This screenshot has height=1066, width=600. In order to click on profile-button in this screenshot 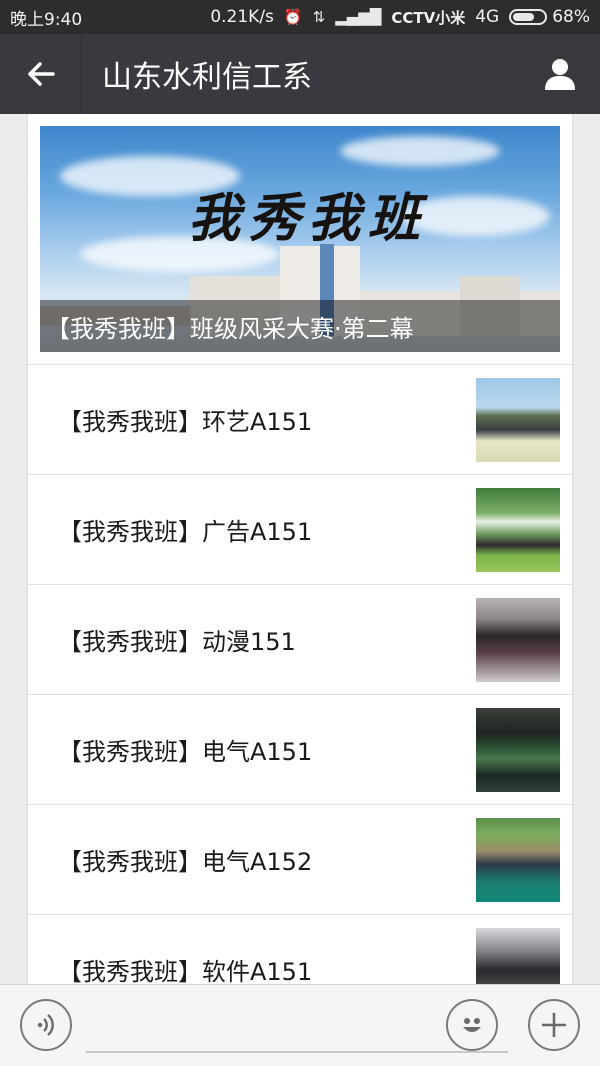, I will do `click(560, 74)`.